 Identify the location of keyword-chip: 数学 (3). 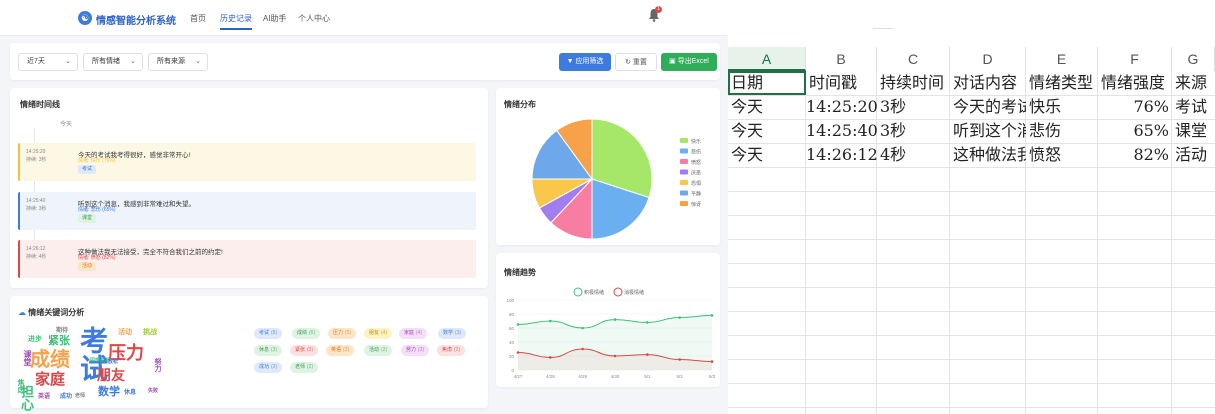
(452, 333).